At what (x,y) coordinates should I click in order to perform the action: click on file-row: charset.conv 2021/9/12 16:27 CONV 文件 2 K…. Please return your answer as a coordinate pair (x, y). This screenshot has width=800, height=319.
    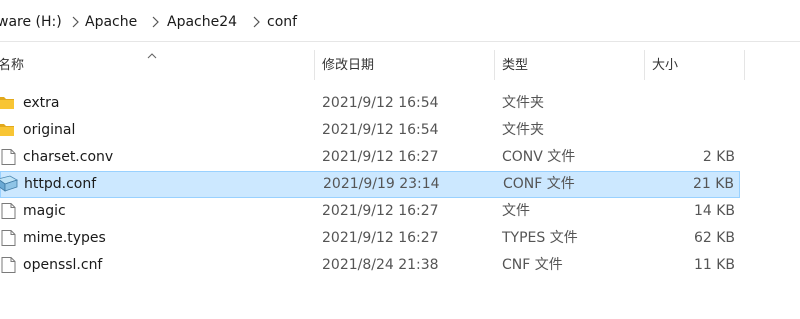
    Looking at the image, I should click on (370, 157).